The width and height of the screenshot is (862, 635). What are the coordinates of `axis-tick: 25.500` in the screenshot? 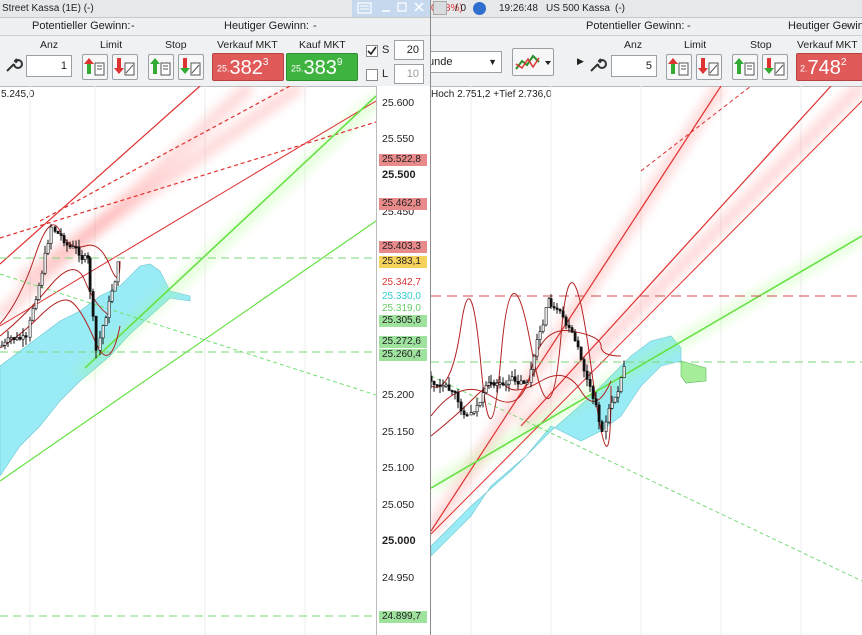 It's located at (399, 175).